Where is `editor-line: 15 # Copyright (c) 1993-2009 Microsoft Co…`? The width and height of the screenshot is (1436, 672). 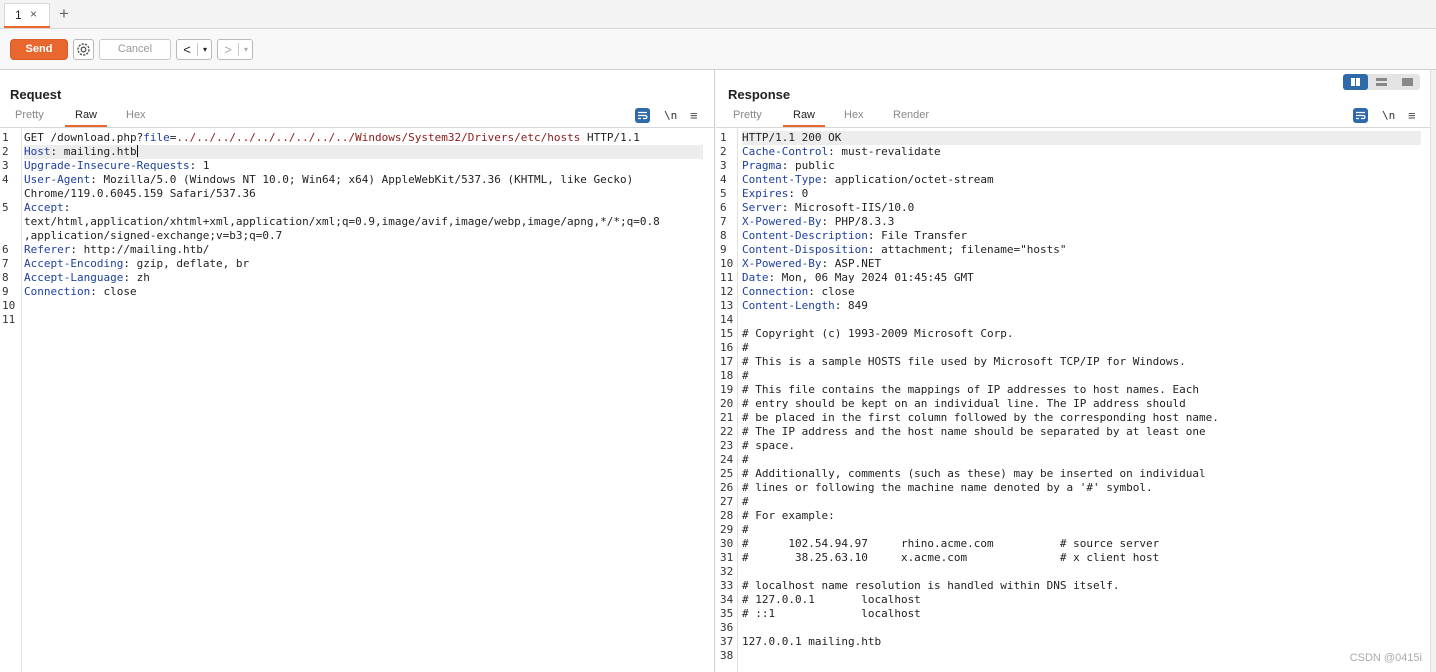 editor-line: 15 # Copyright (c) 1993-2009 Microsoft Co… is located at coordinates (1070, 334).